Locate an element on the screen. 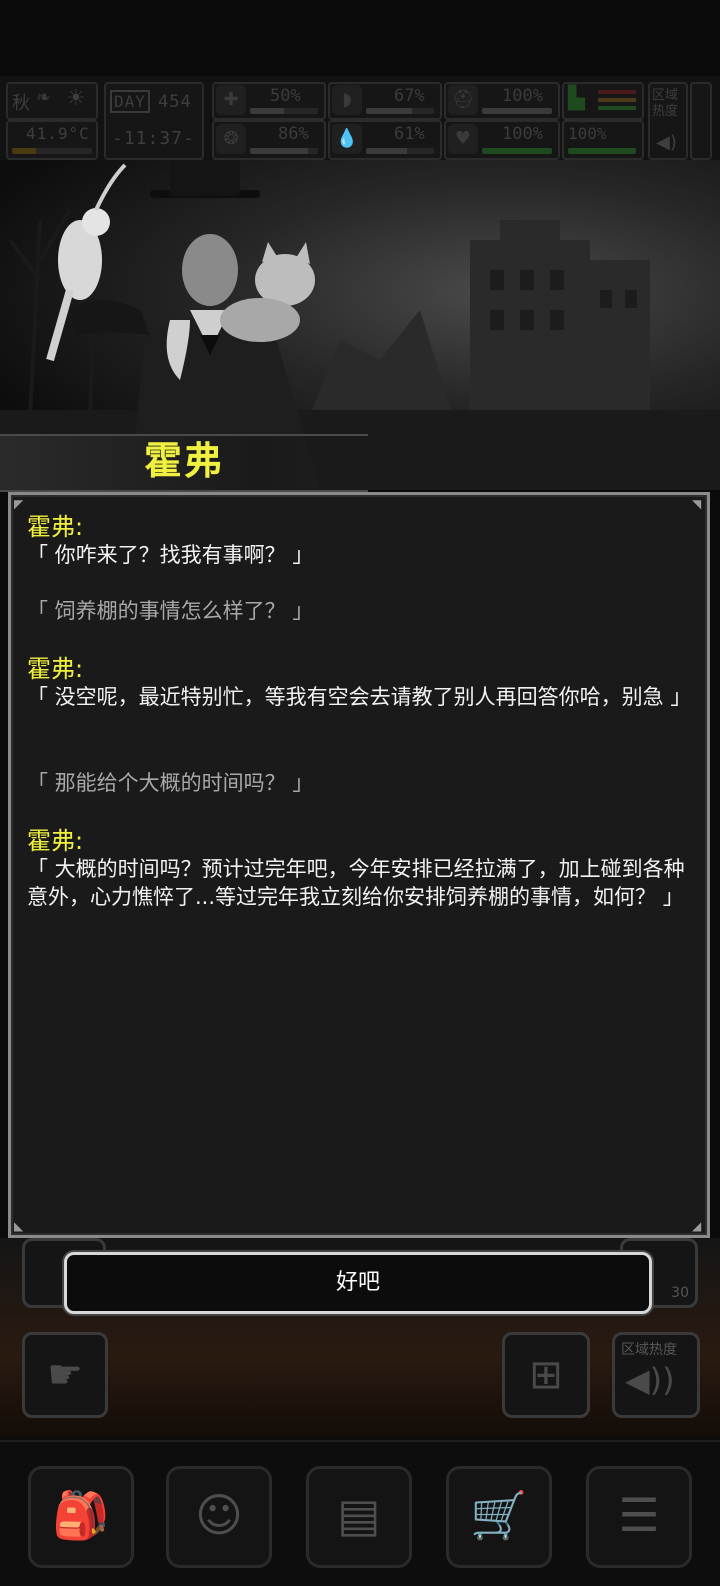  heart-percent: 100% is located at coordinates (522, 134).